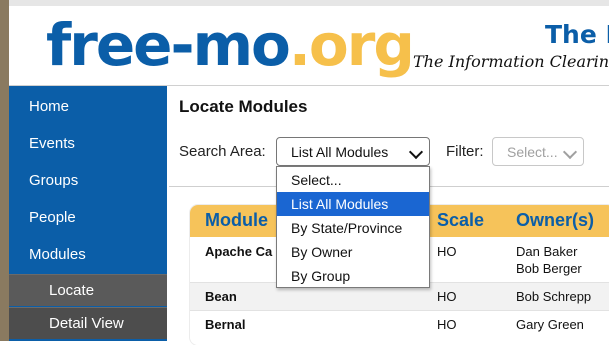  What do you see at coordinates (243, 106) in the screenshot?
I see `page-title: Locate Modules` at bounding box center [243, 106].